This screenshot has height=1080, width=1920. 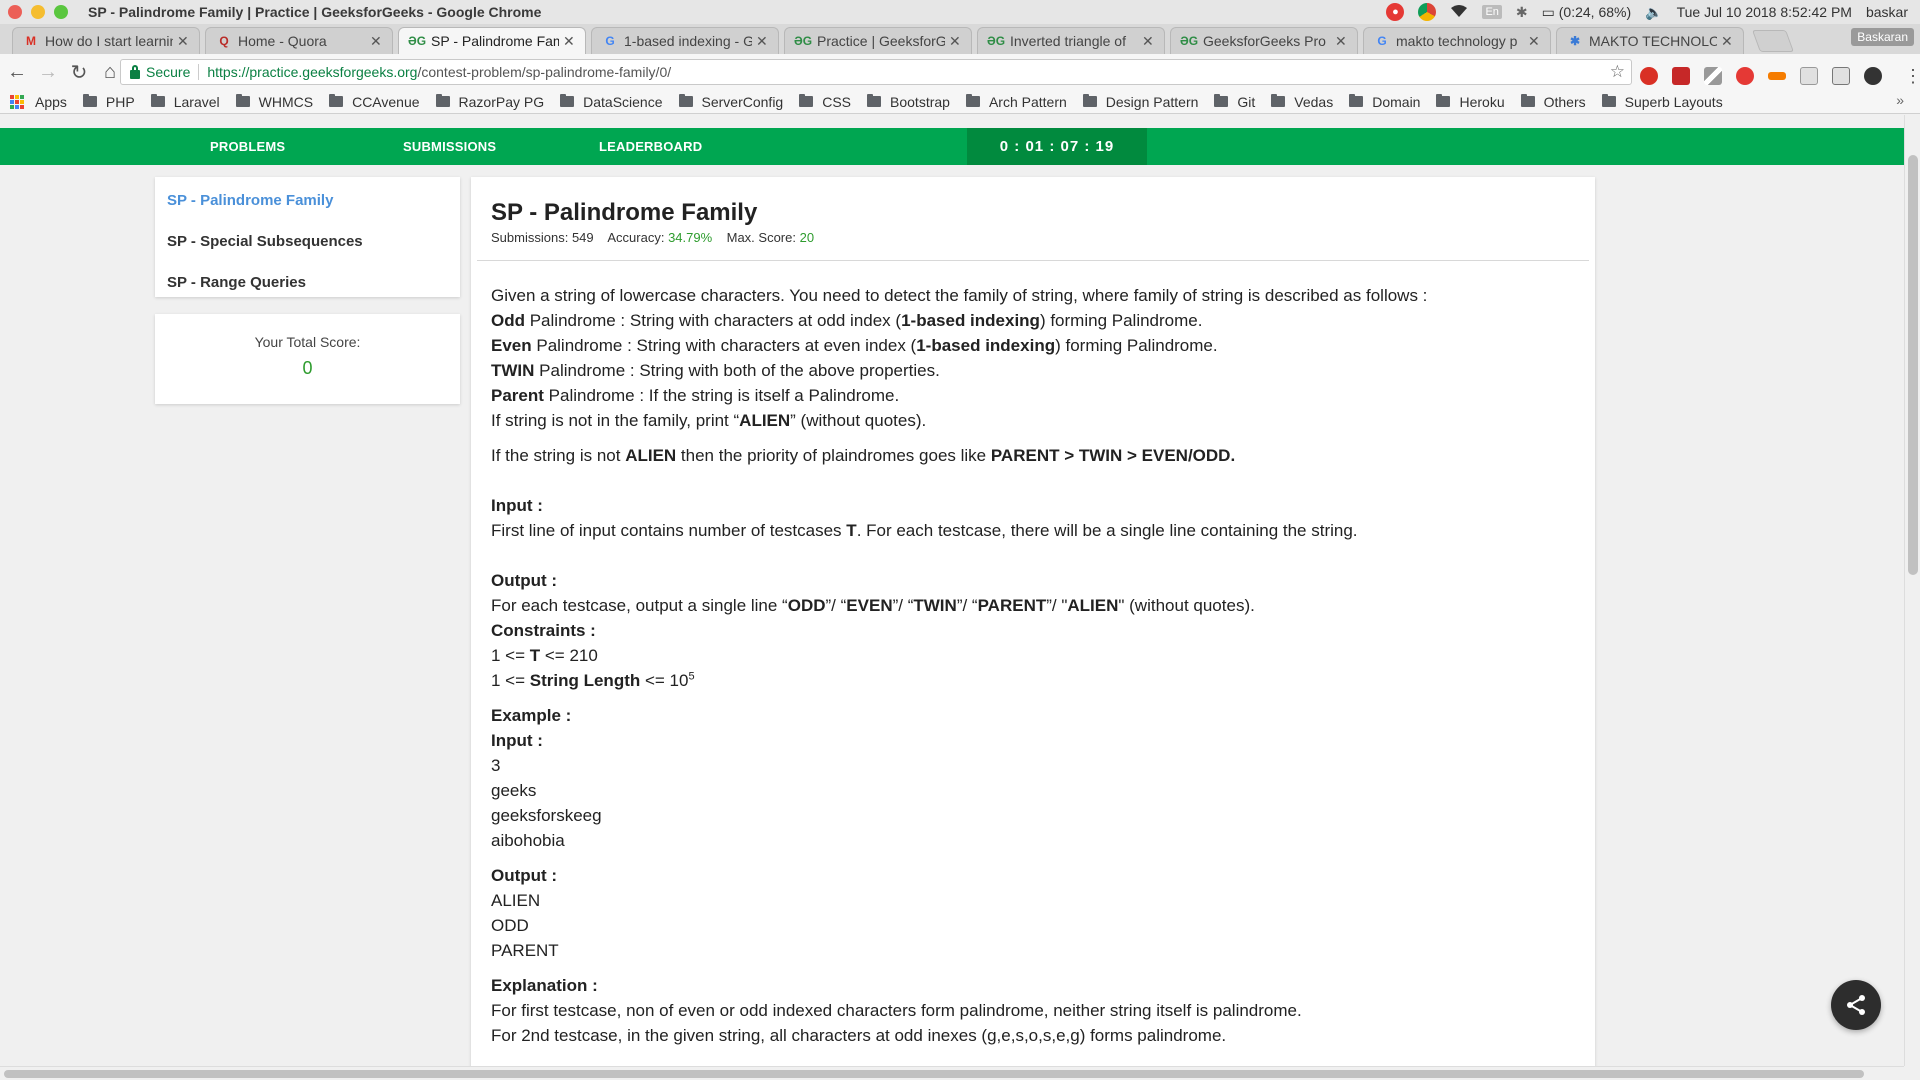 I want to click on example-input-line: geeksforskeeg, so click(x=546, y=815).